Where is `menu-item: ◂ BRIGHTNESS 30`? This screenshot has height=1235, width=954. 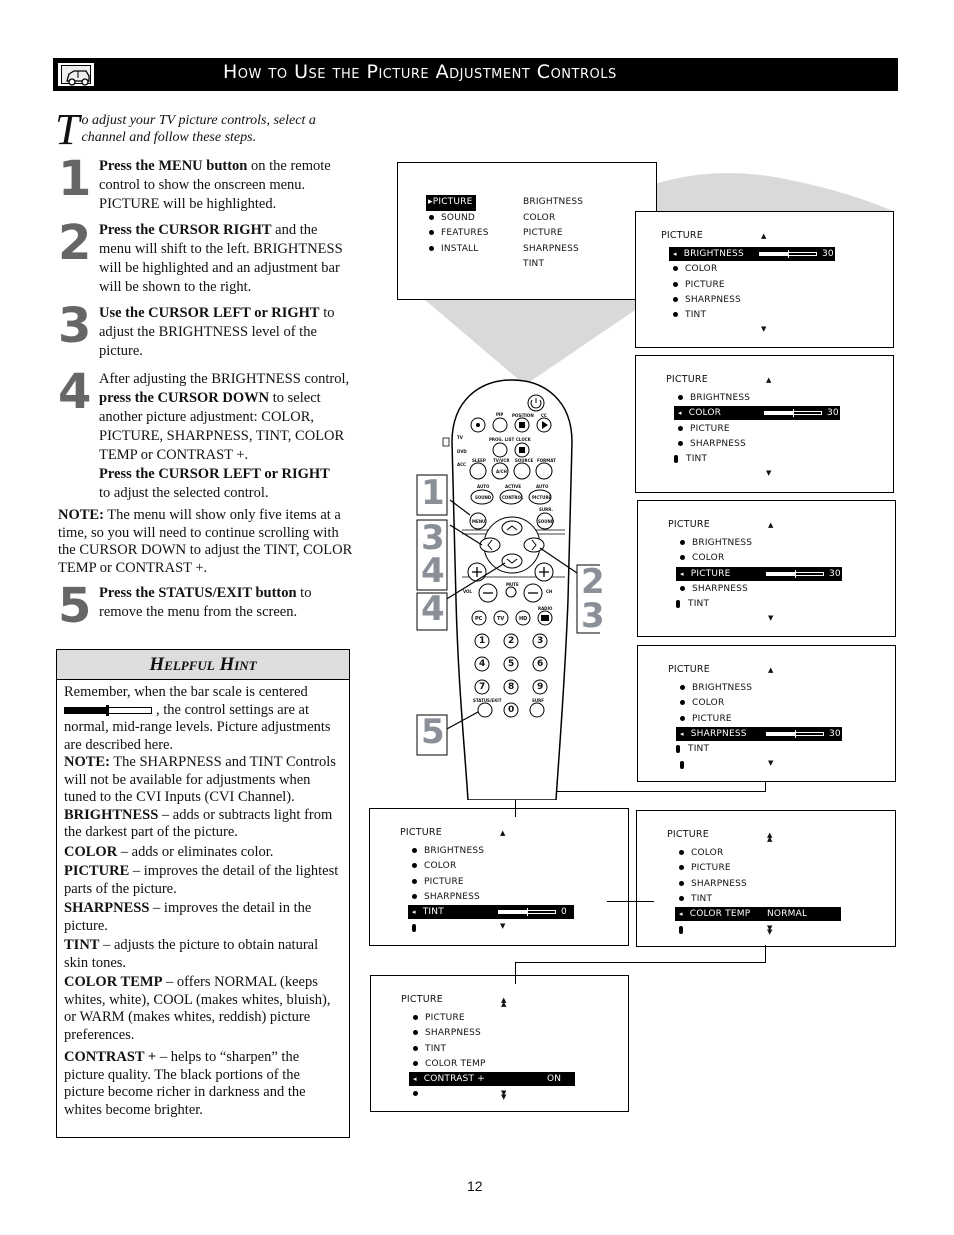 menu-item: ◂ BRIGHTNESS 30 is located at coordinates (752, 254).